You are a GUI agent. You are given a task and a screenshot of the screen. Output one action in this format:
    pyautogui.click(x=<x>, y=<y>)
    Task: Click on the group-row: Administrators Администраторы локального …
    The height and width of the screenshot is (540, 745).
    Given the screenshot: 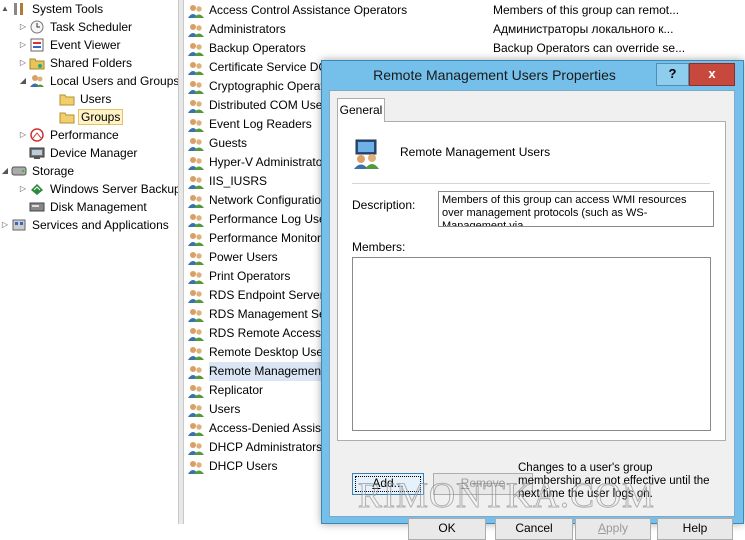 What is the action you would take?
    pyautogui.click(x=465, y=29)
    